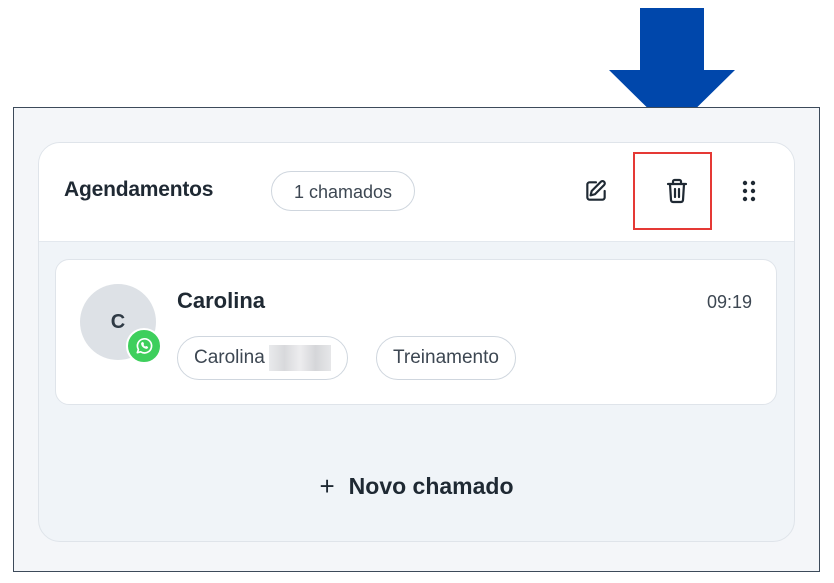 The image size is (834, 583). Describe the element at coordinates (221, 300) in the screenshot. I see `ticket-contact-name: Carolina` at that location.